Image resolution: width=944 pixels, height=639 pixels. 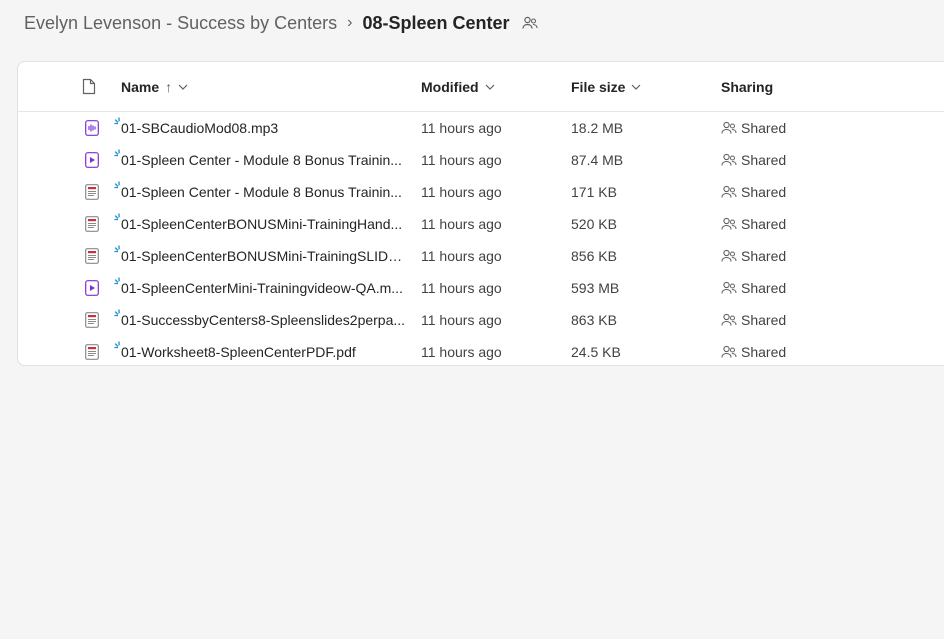 I want to click on column-header-sharing-label: Sharing, so click(x=747, y=86).